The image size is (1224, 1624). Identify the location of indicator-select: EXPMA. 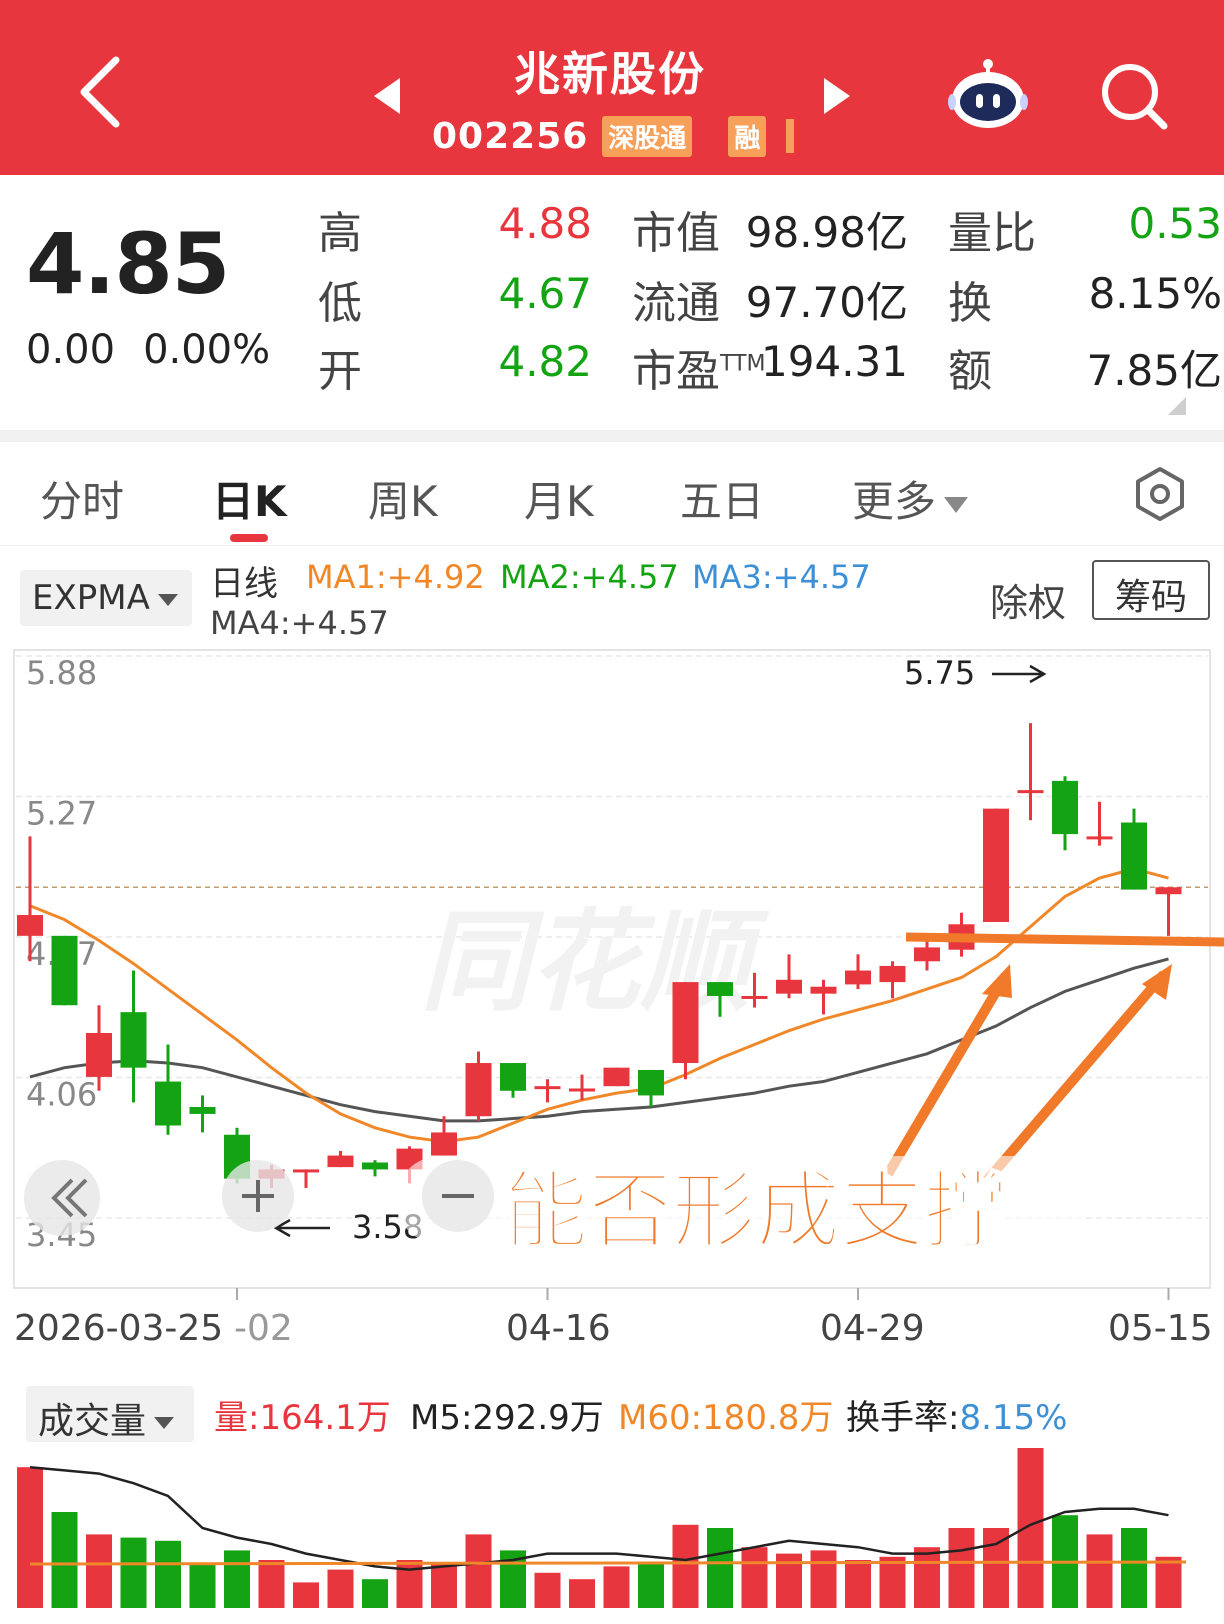
(106, 598).